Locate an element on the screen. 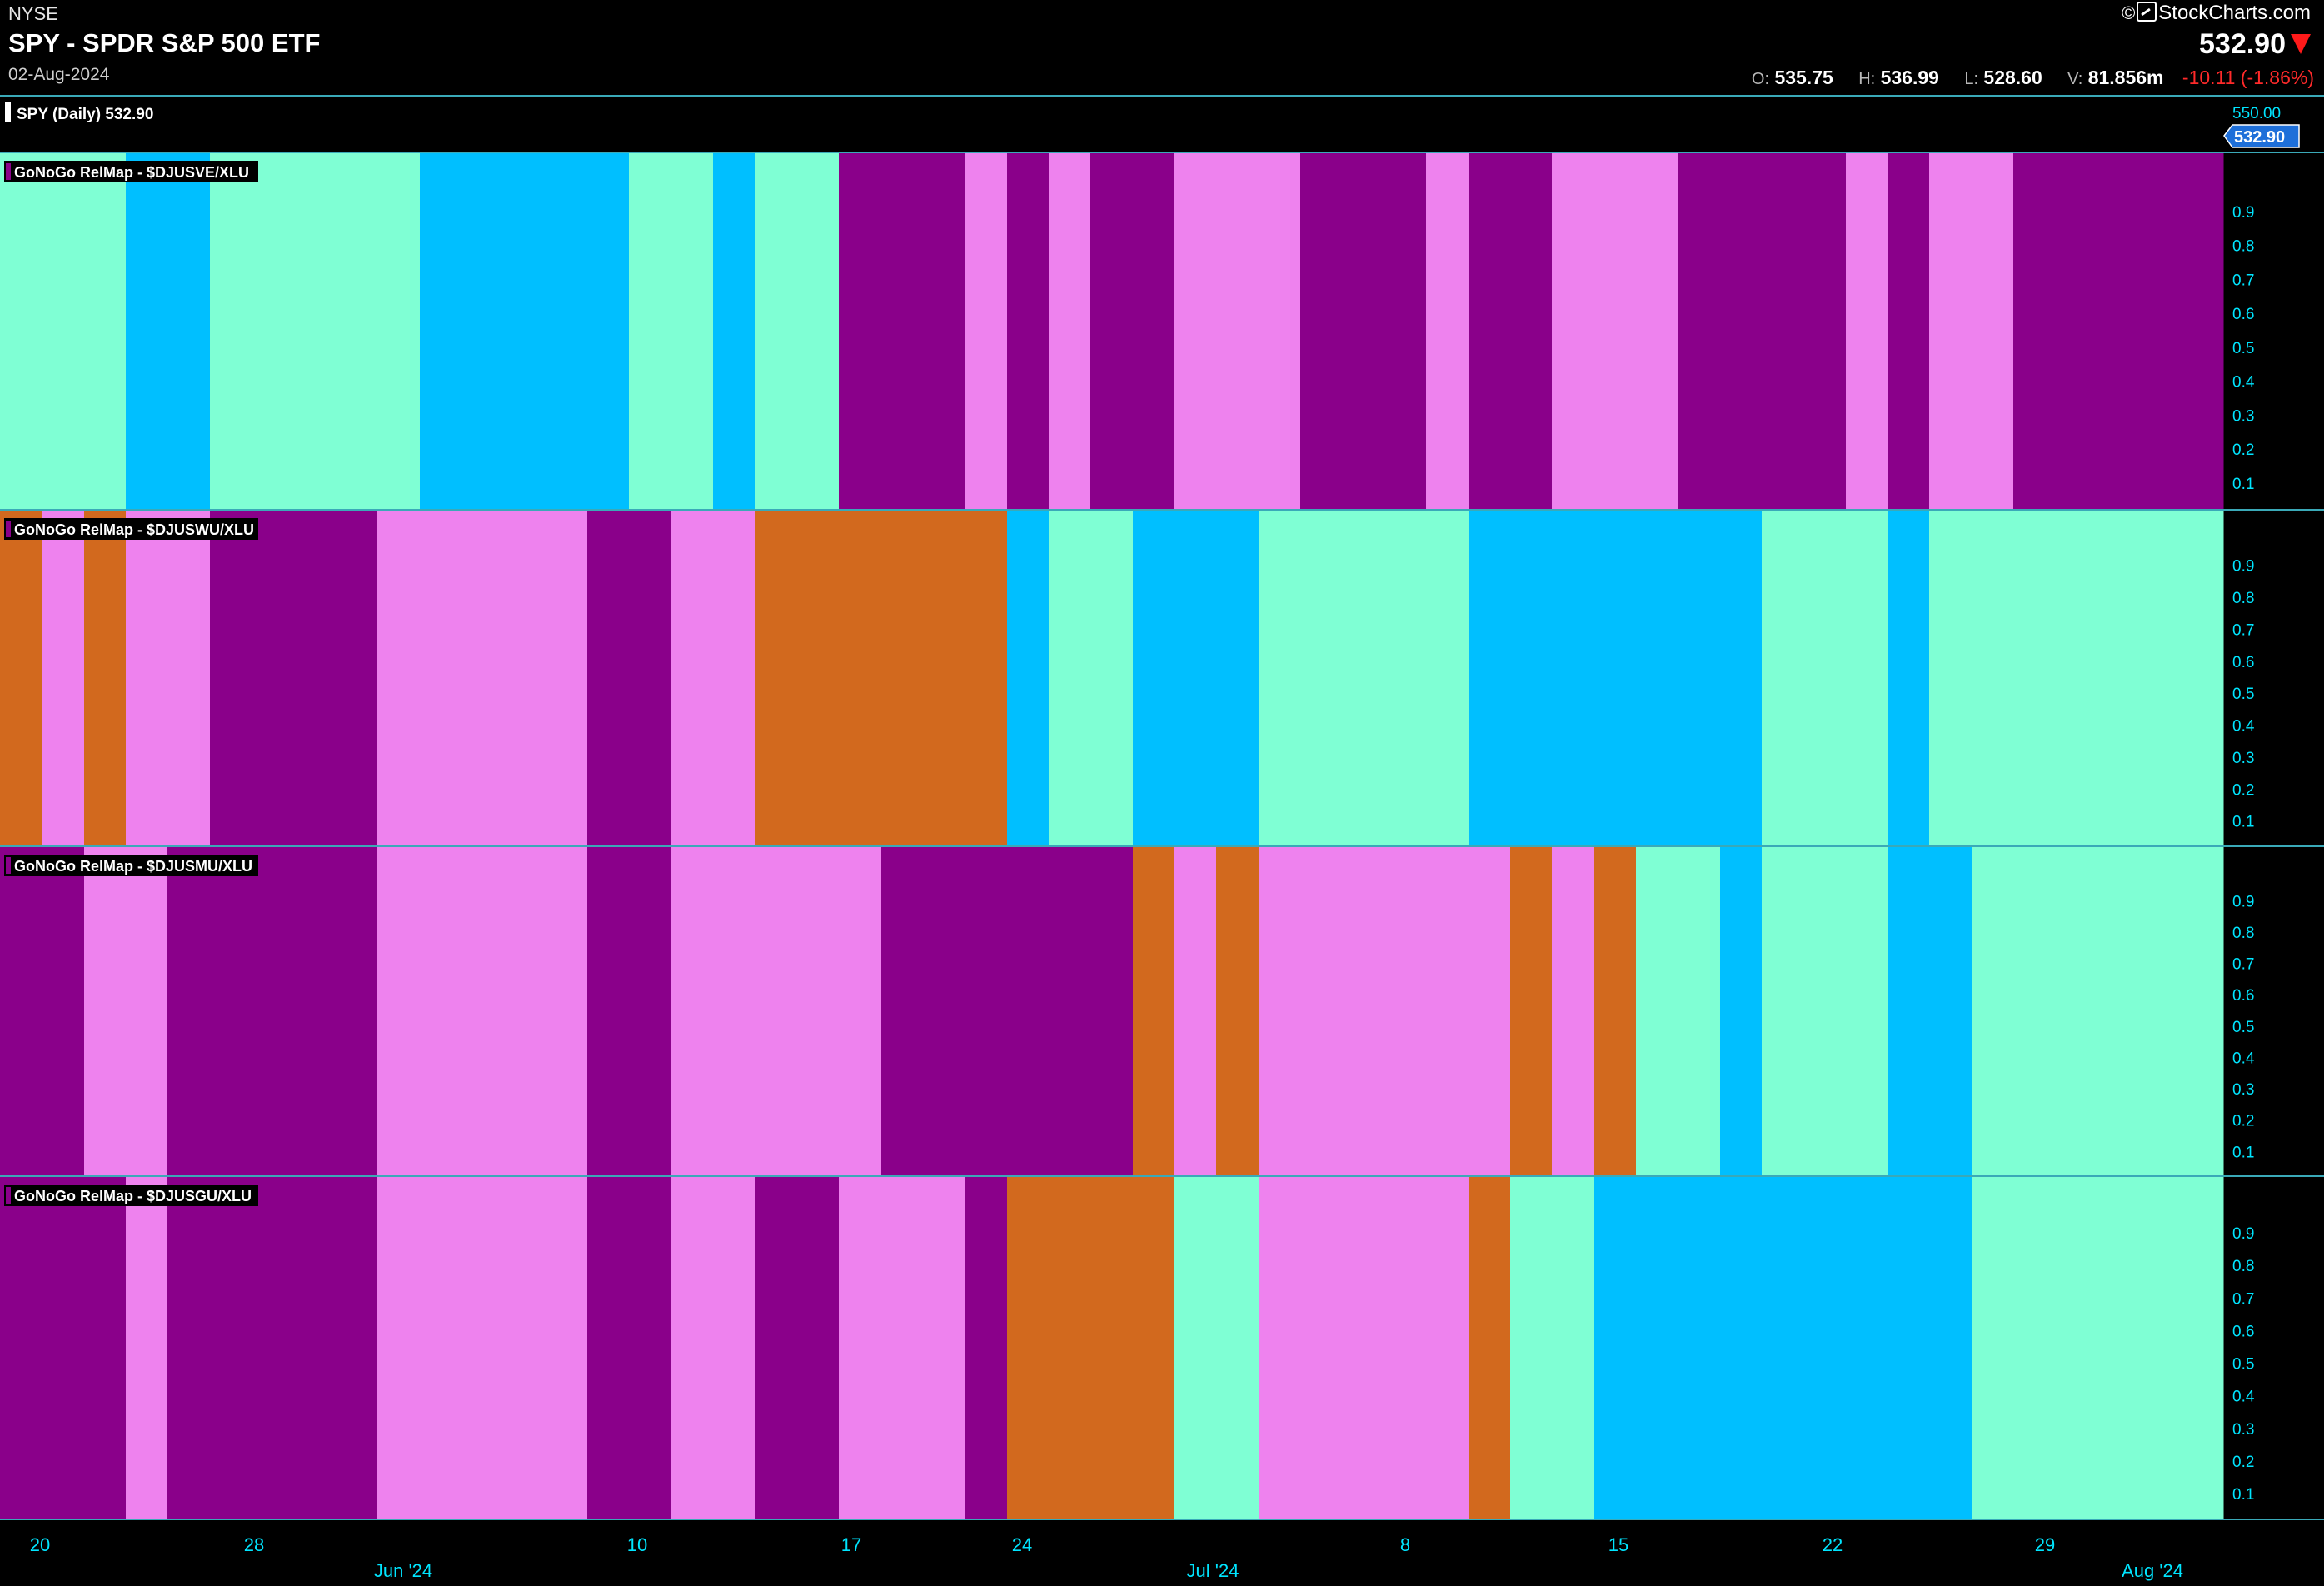 The image size is (2324, 1586). y-tick-label: 0.4 is located at coordinates (2243, 727).